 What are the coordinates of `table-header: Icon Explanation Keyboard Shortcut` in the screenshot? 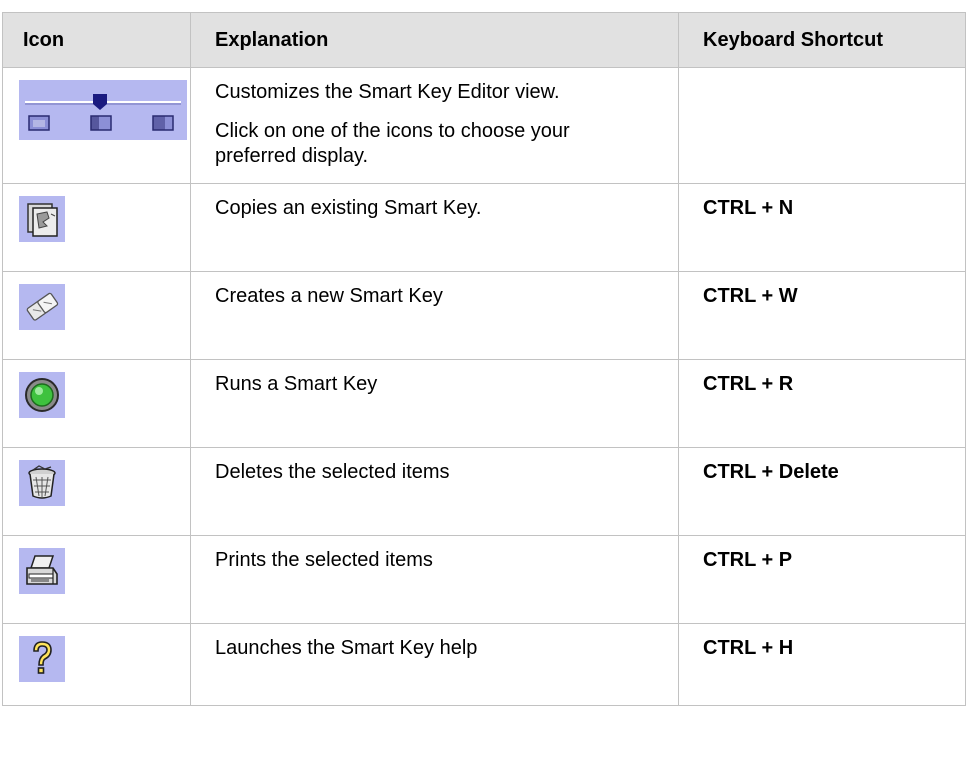 It's located at (484, 40).